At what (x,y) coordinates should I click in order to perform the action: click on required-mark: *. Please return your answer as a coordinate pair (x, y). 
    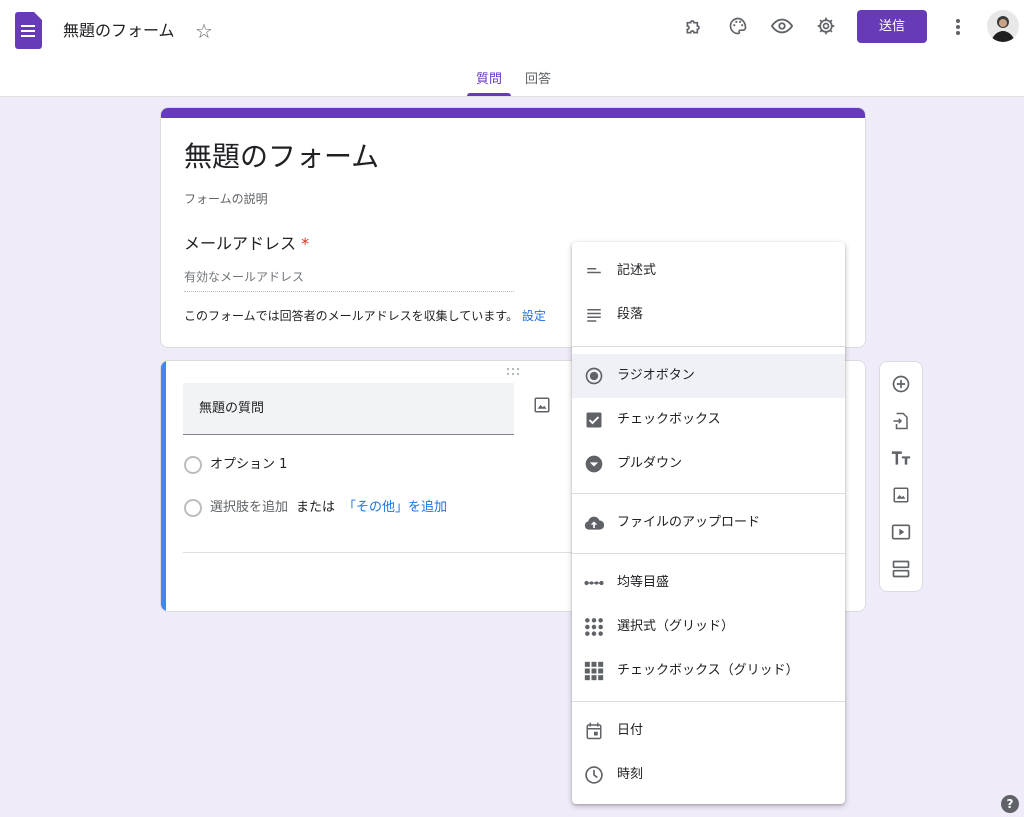
    Looking at the image, I should click on (305, 243).